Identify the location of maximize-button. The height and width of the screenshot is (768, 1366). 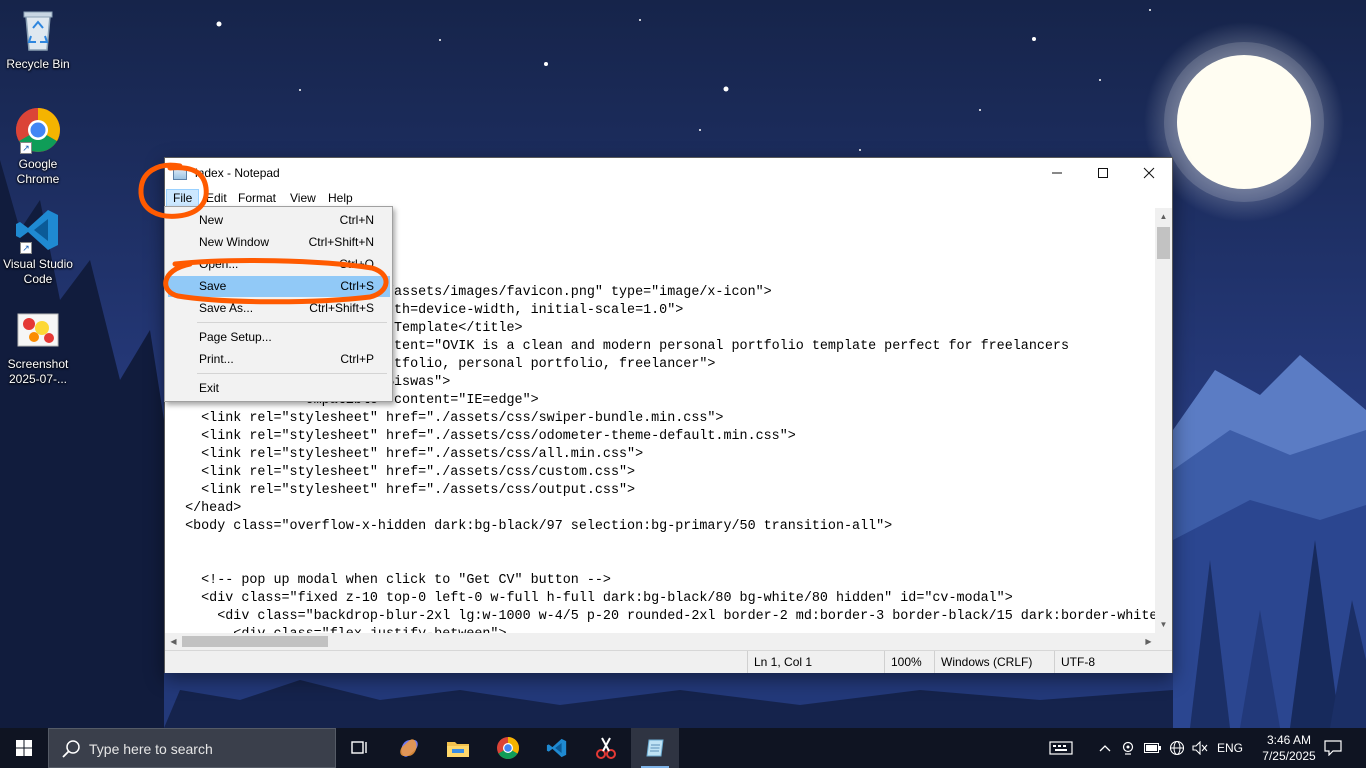
(1103, 173).